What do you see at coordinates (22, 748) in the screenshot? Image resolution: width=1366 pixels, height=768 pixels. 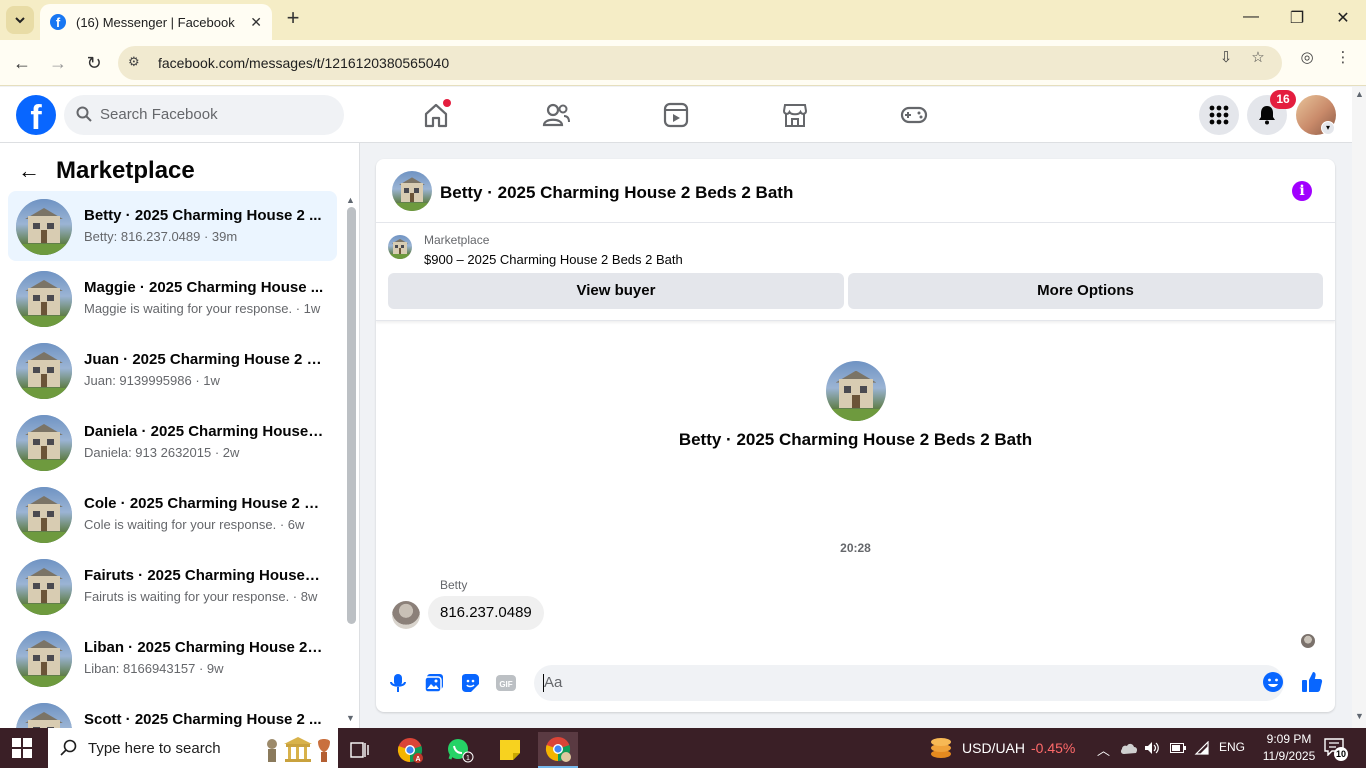 I see `windows-start-icon` at bounding box center [22, 748].